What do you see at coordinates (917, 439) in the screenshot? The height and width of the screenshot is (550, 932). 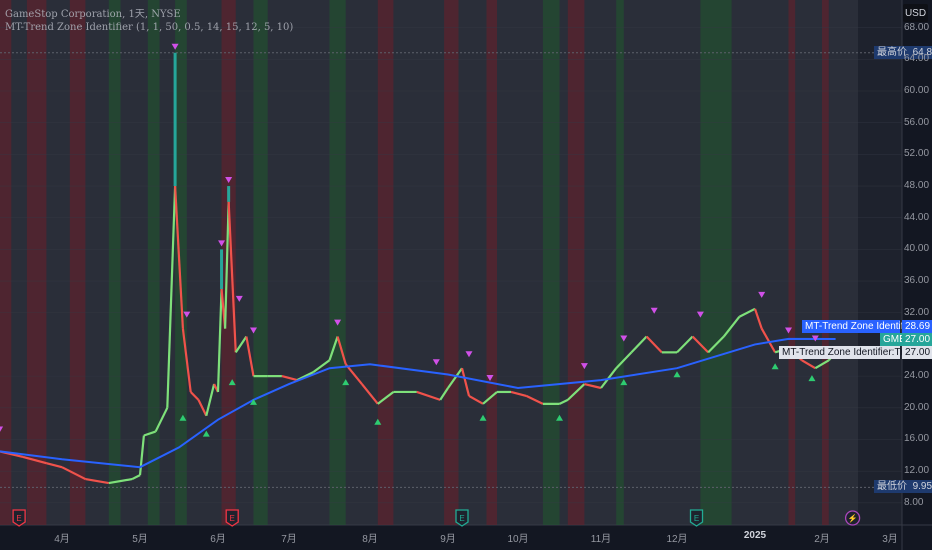 I see `price-tick: 16.00` at bounding box center [917, 439].